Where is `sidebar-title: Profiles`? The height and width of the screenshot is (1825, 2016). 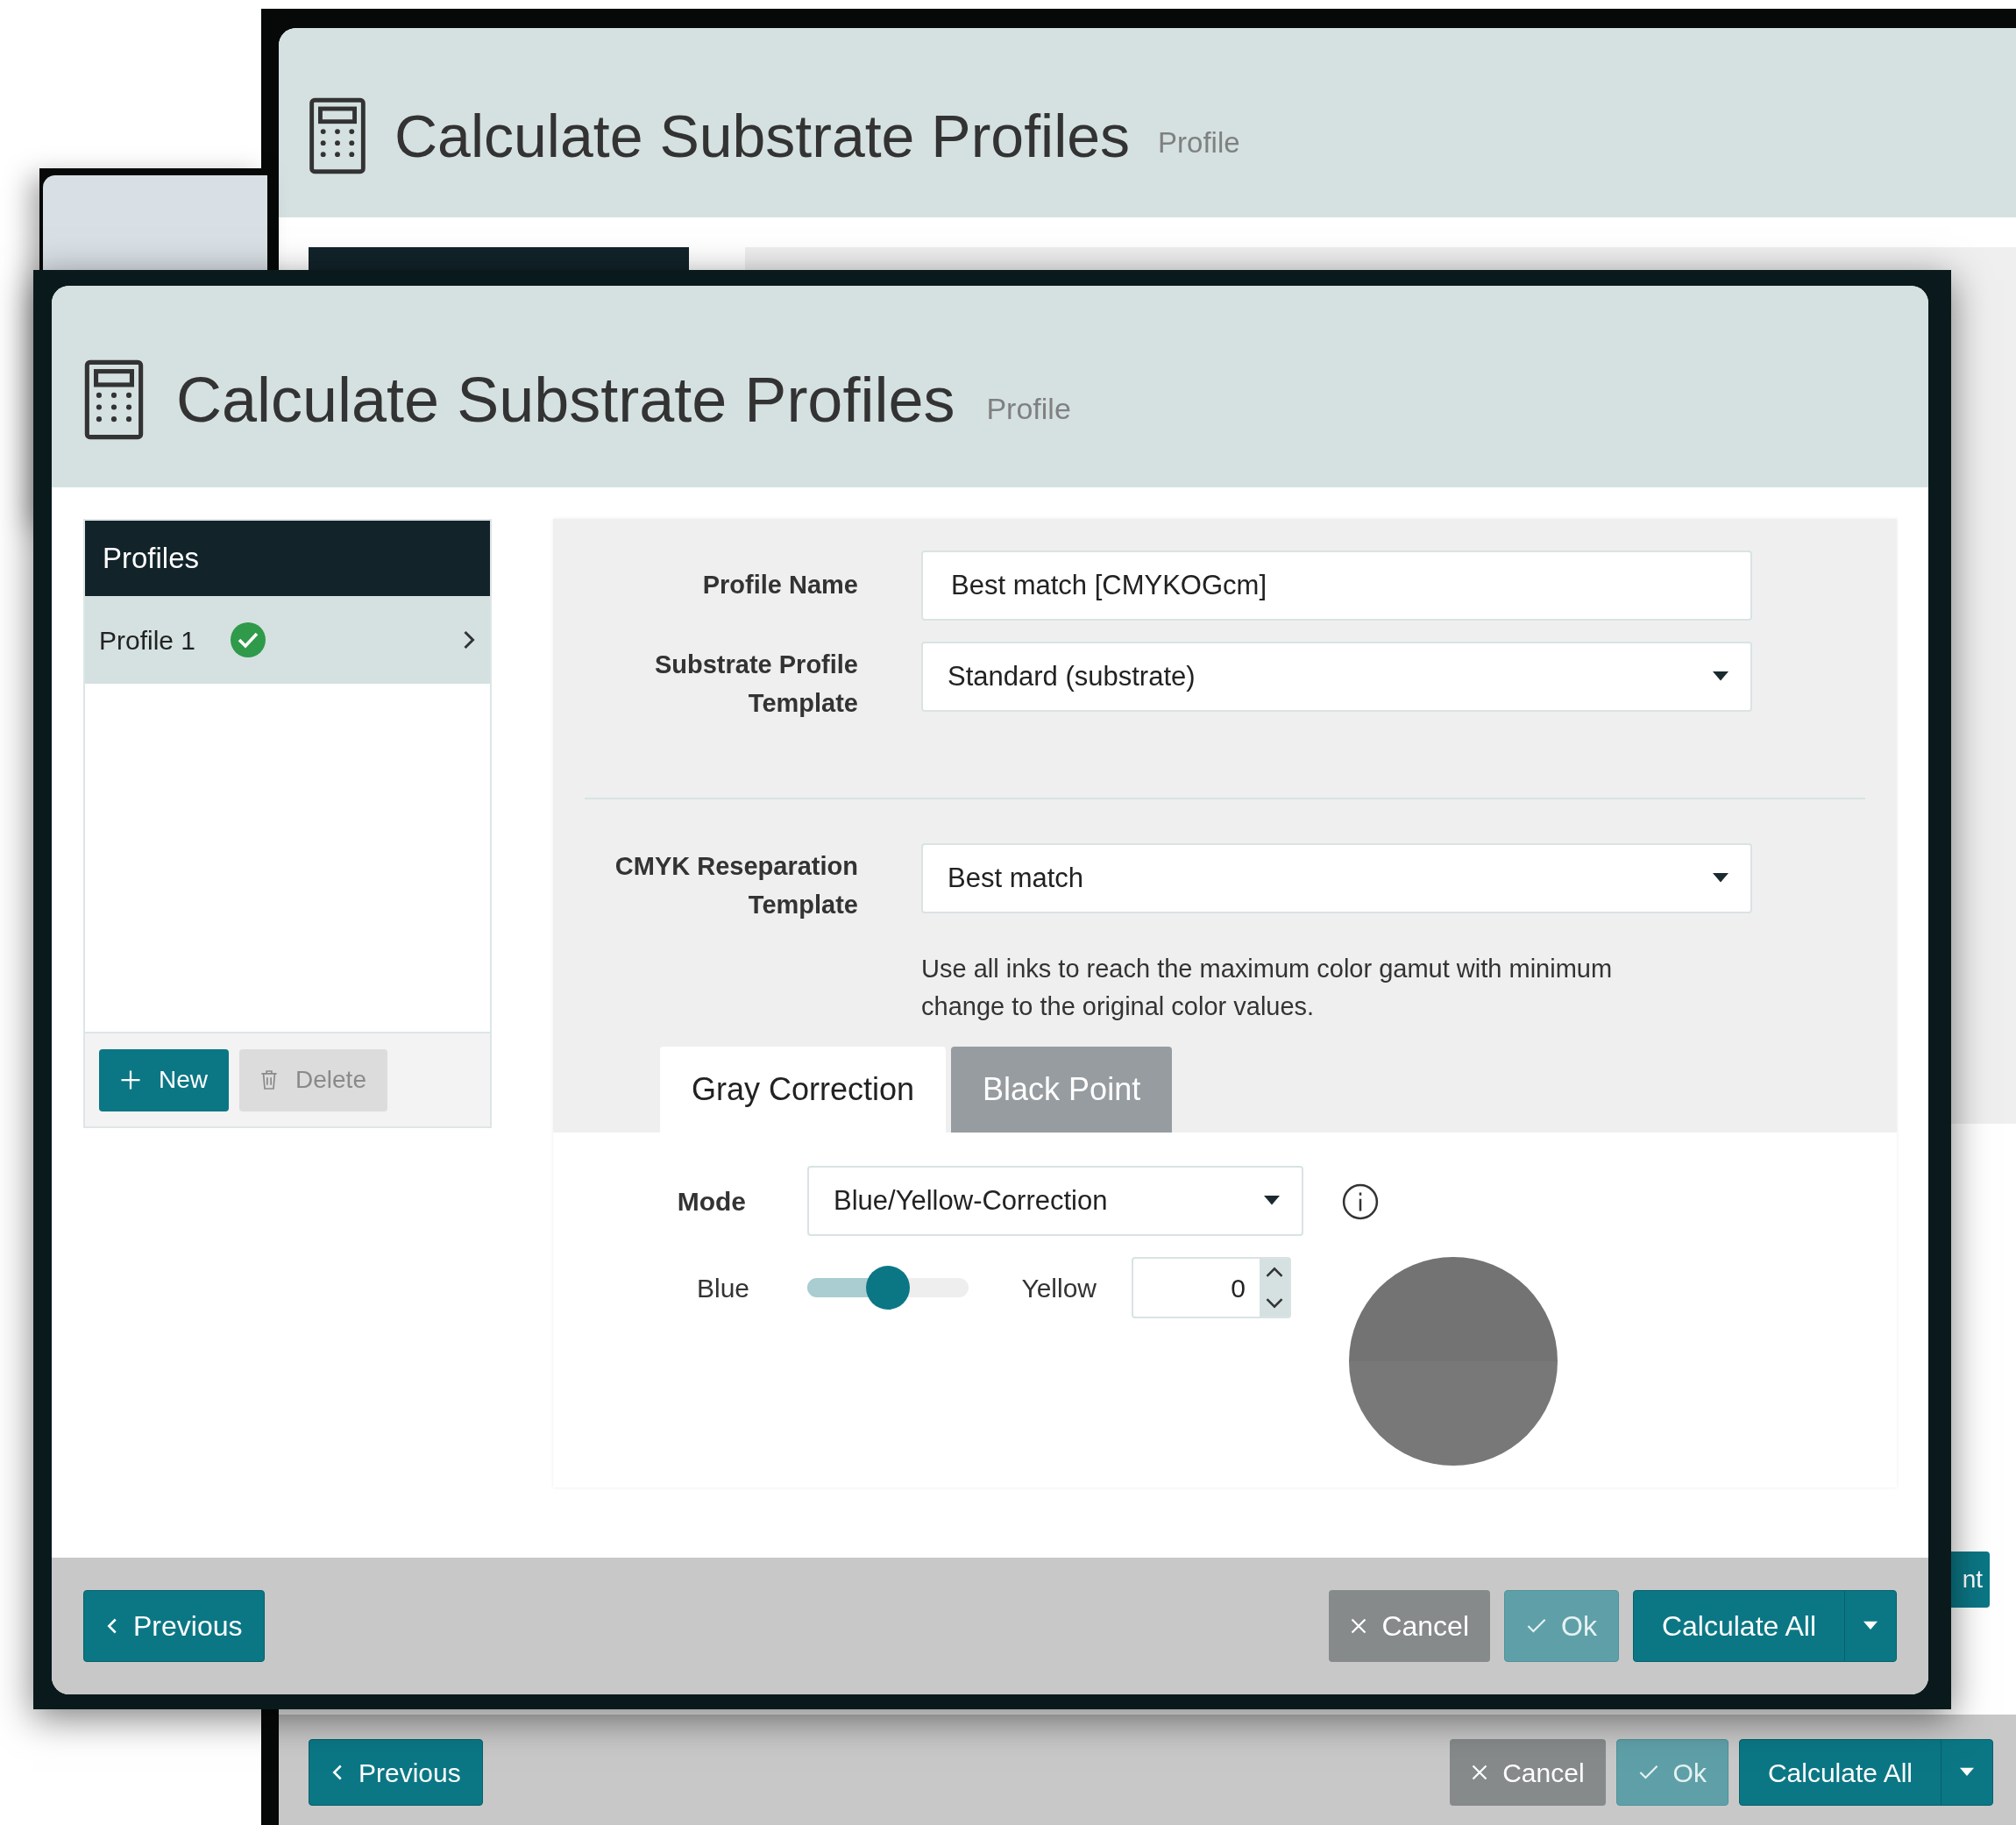
sidebar-title: Profiles is located at coordinates (151, 559).